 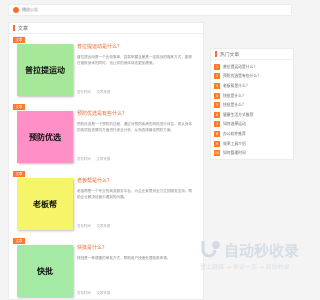 I want to click on article-list-header: 文章, so click(x=106, y=28).